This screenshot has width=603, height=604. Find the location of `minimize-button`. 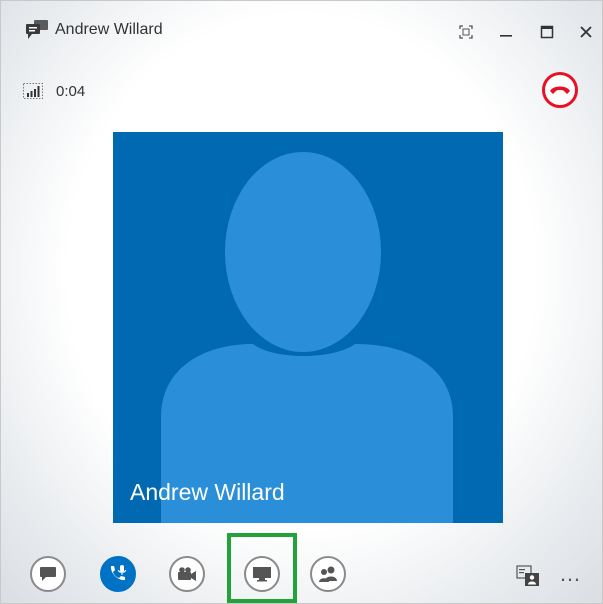

minimize-button is located at coordinates (506, 32).